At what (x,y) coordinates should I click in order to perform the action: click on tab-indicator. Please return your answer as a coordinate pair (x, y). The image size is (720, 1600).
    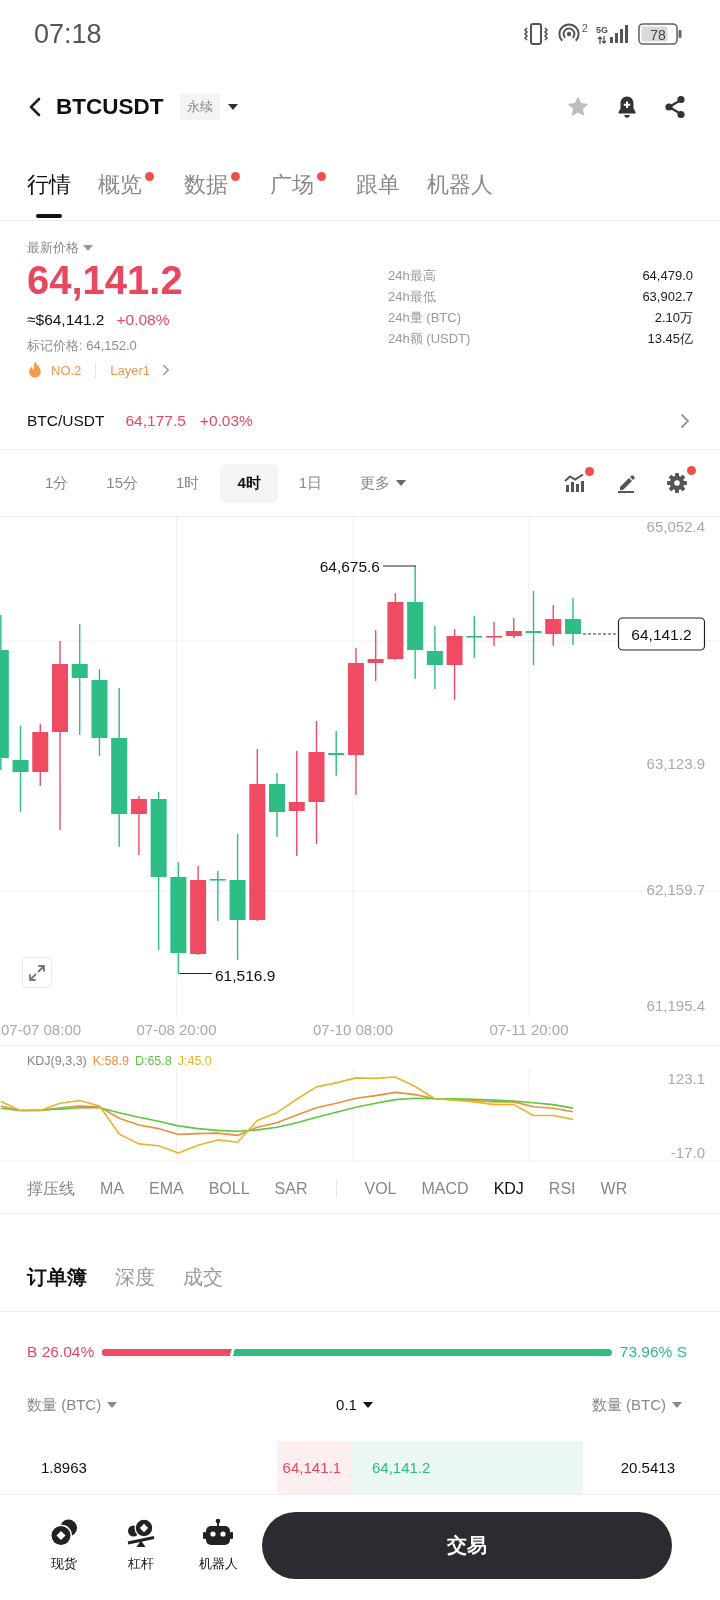
    Looking at the image, I should click on (49, 216).